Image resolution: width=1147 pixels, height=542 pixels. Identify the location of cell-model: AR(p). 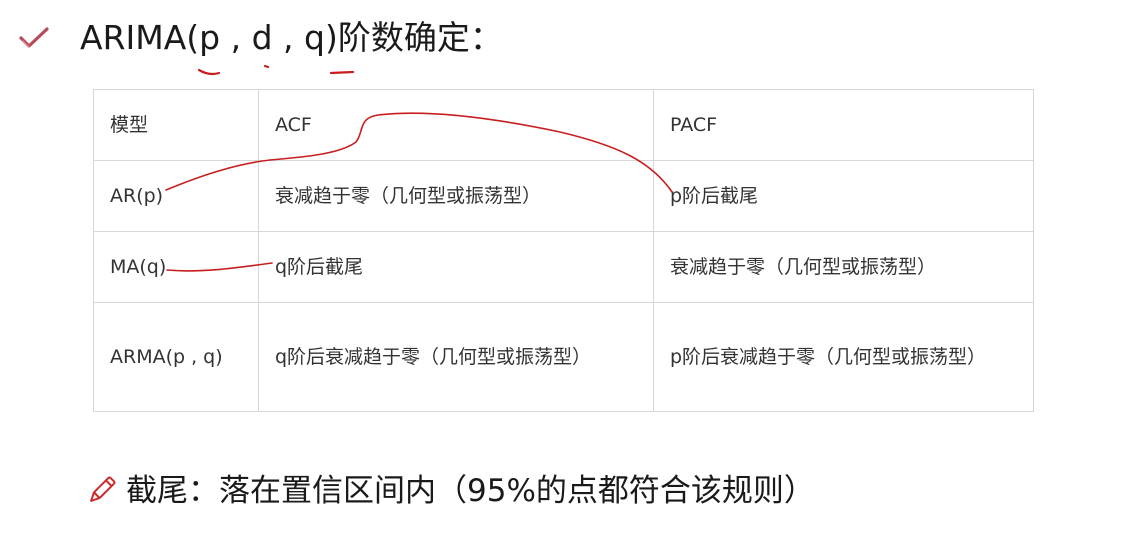
(176, 196).